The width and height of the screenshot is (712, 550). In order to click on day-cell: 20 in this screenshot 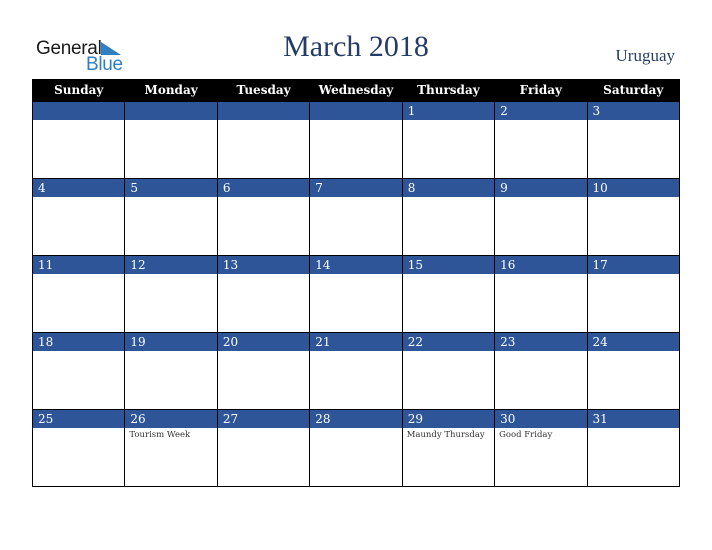, I will do `click(263, 371)`.